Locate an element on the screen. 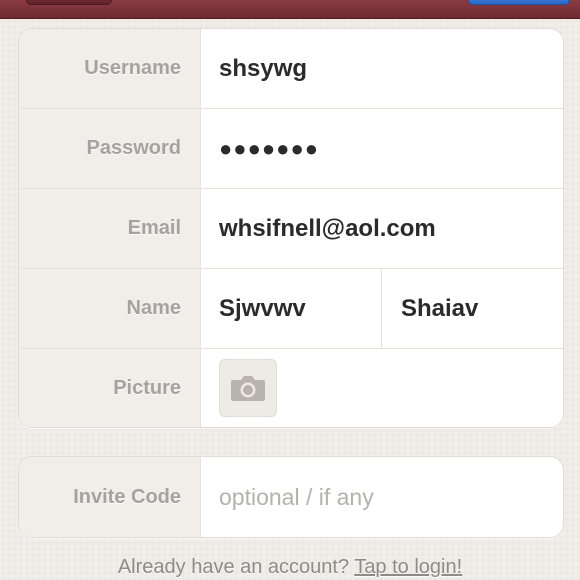 This screenshot has width=580, height=580. invite-card: Invite Code optional / if any is located at coordinates (291, 497).